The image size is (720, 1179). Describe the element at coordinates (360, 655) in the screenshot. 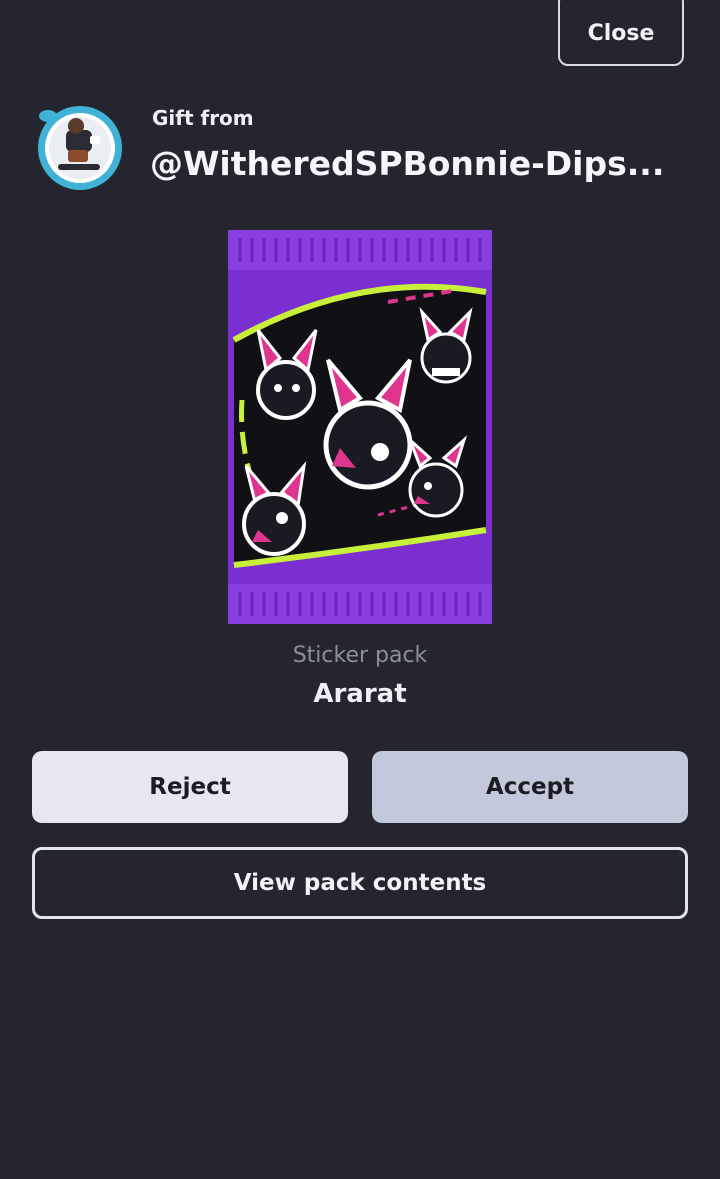

I see `pack-type-label: Sticker pack` at that location.